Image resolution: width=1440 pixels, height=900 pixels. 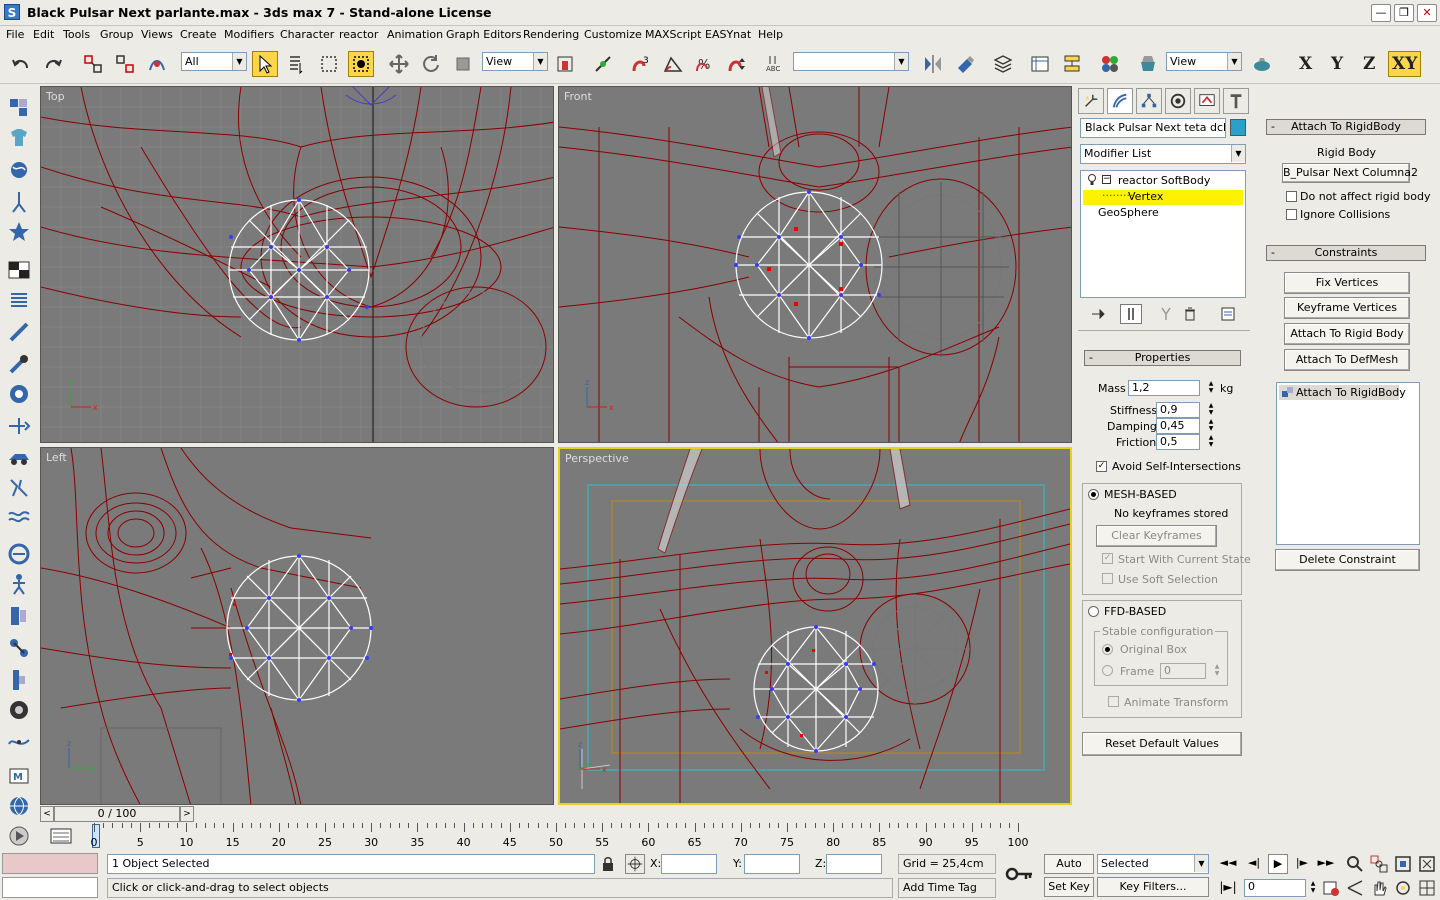 I want to click on damping-spinner-arrows: ▲ ▼, so click(x=1211, y=426).